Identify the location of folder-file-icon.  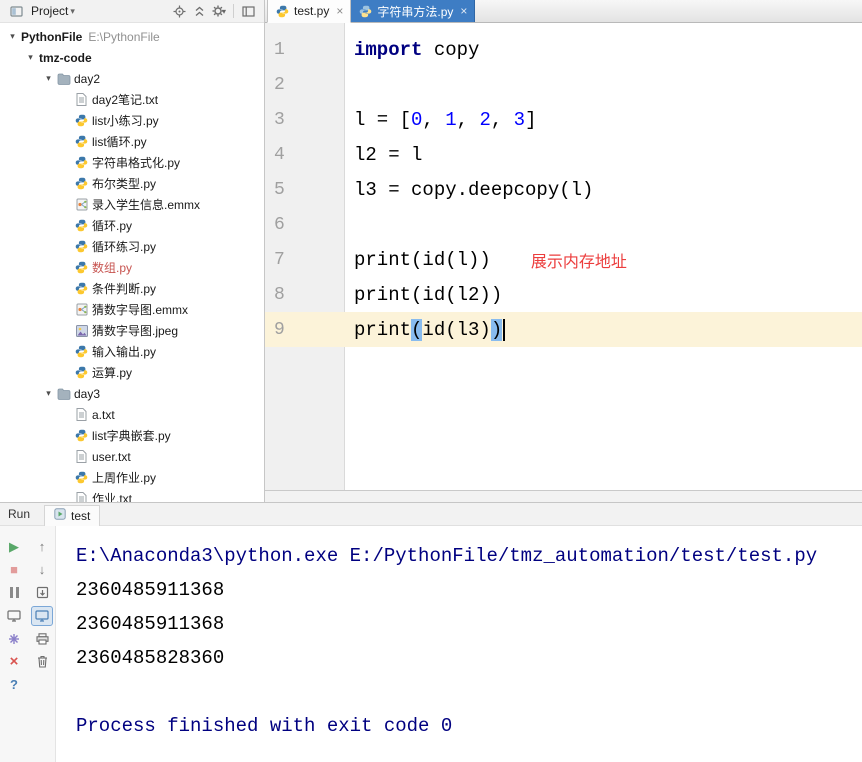
(63, 79).